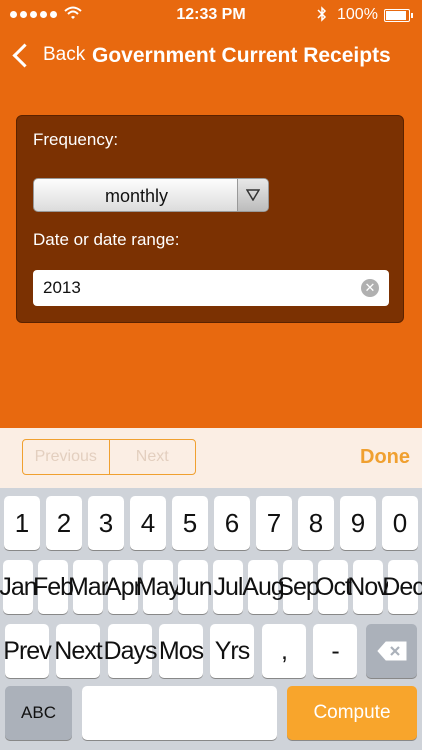 This screenshot has height=750, width=422. What do you see at coordinates (211, 15) in the screenshot?
I see `status-bar: 12:33 PM 100%` at bounding box center [211, 15].